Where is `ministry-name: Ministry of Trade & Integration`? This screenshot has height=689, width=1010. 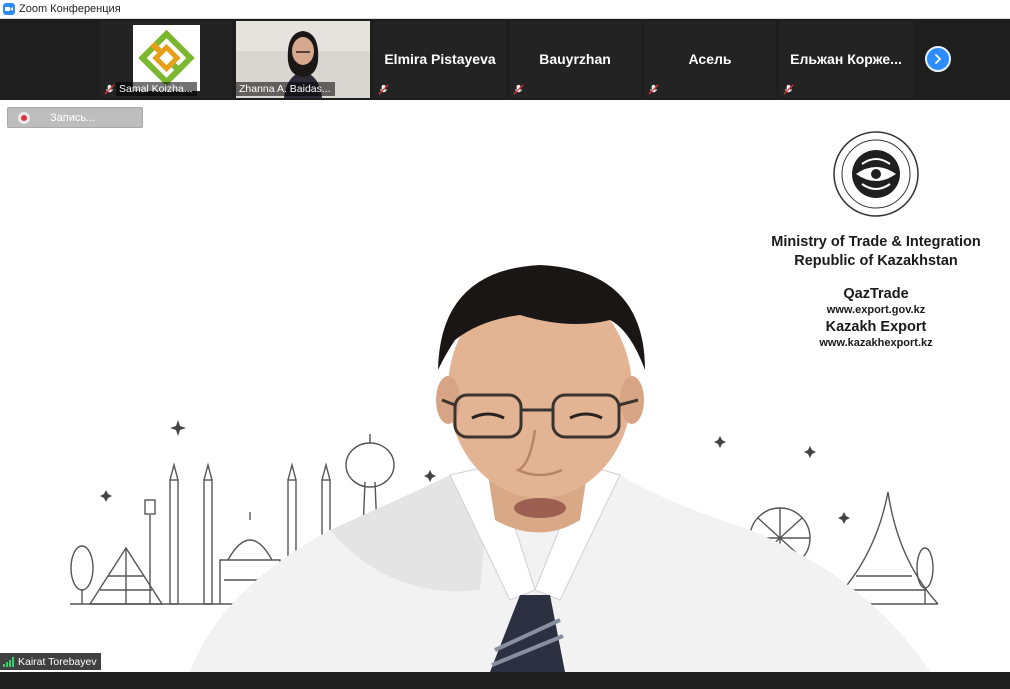
ministry-name: Ministry of Trade & Integration is located at coordinates (876, 242).